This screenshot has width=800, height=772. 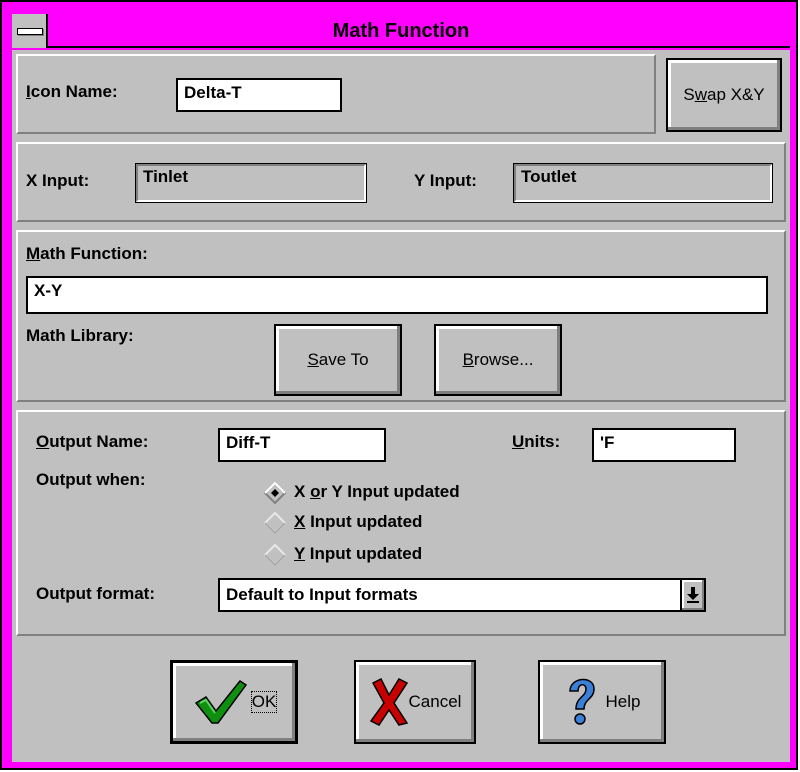 I want to click on radio-x-or-y-updated: X or Y Input updated, so click(x=409, y=494).